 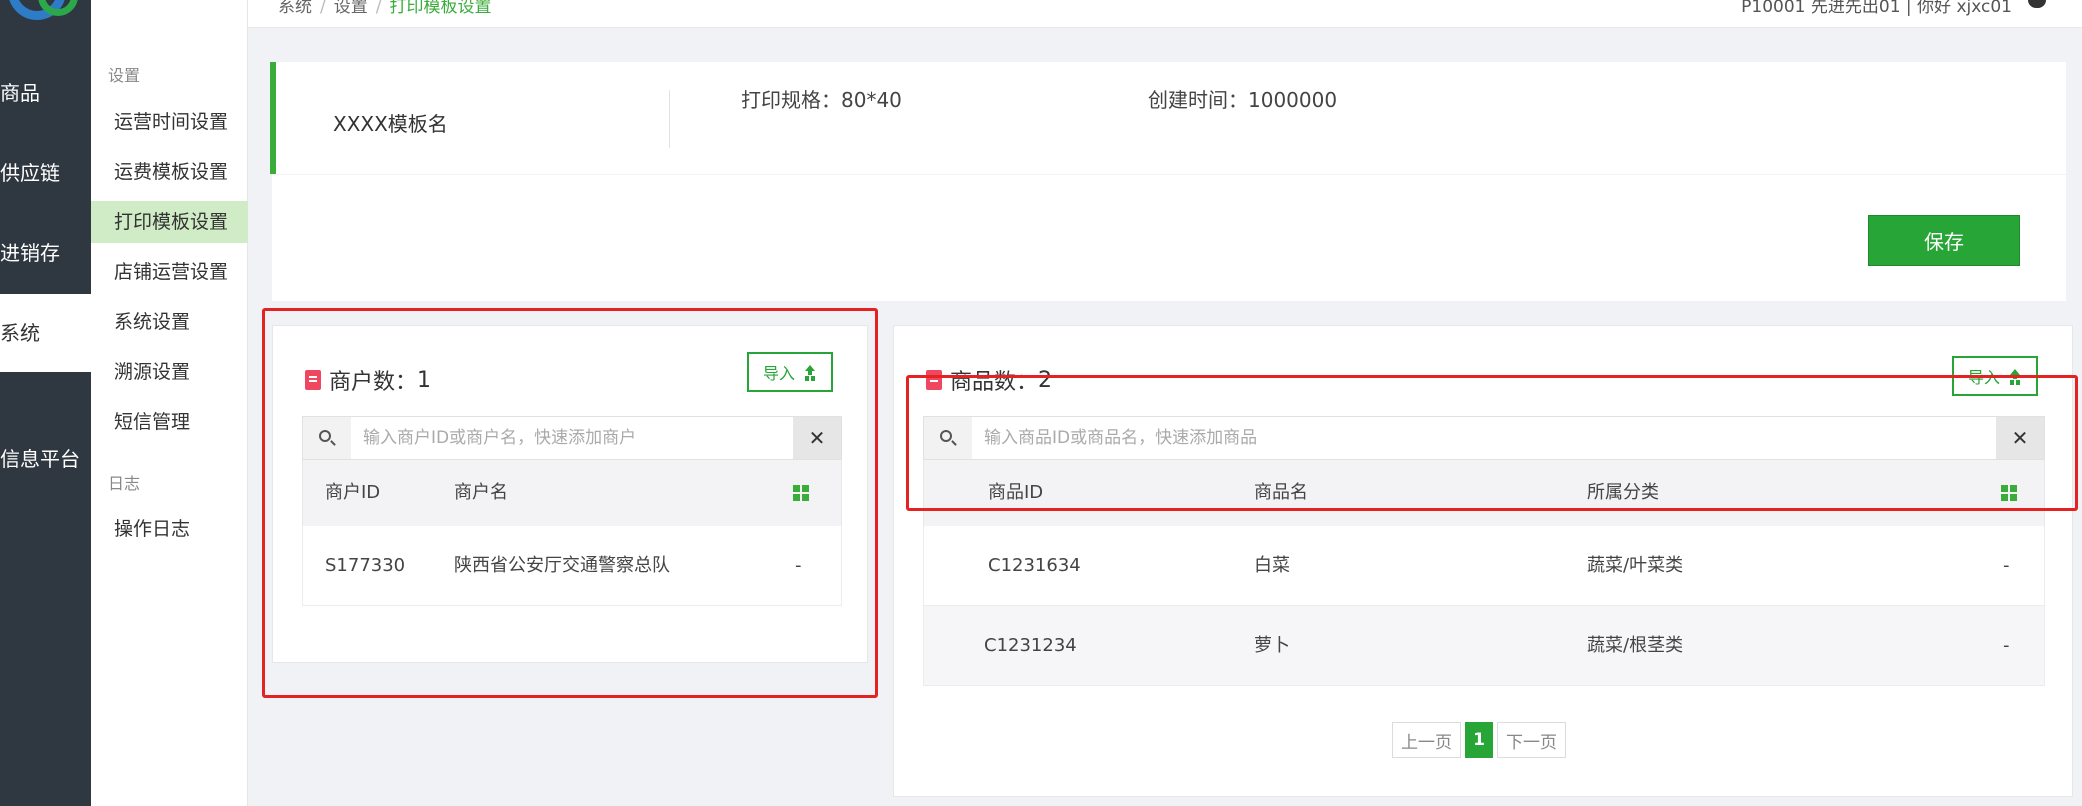 What do you see at coordinates (45, 13) in the screenshot?
I see `logo-icon` at bounding box center [45, 13].